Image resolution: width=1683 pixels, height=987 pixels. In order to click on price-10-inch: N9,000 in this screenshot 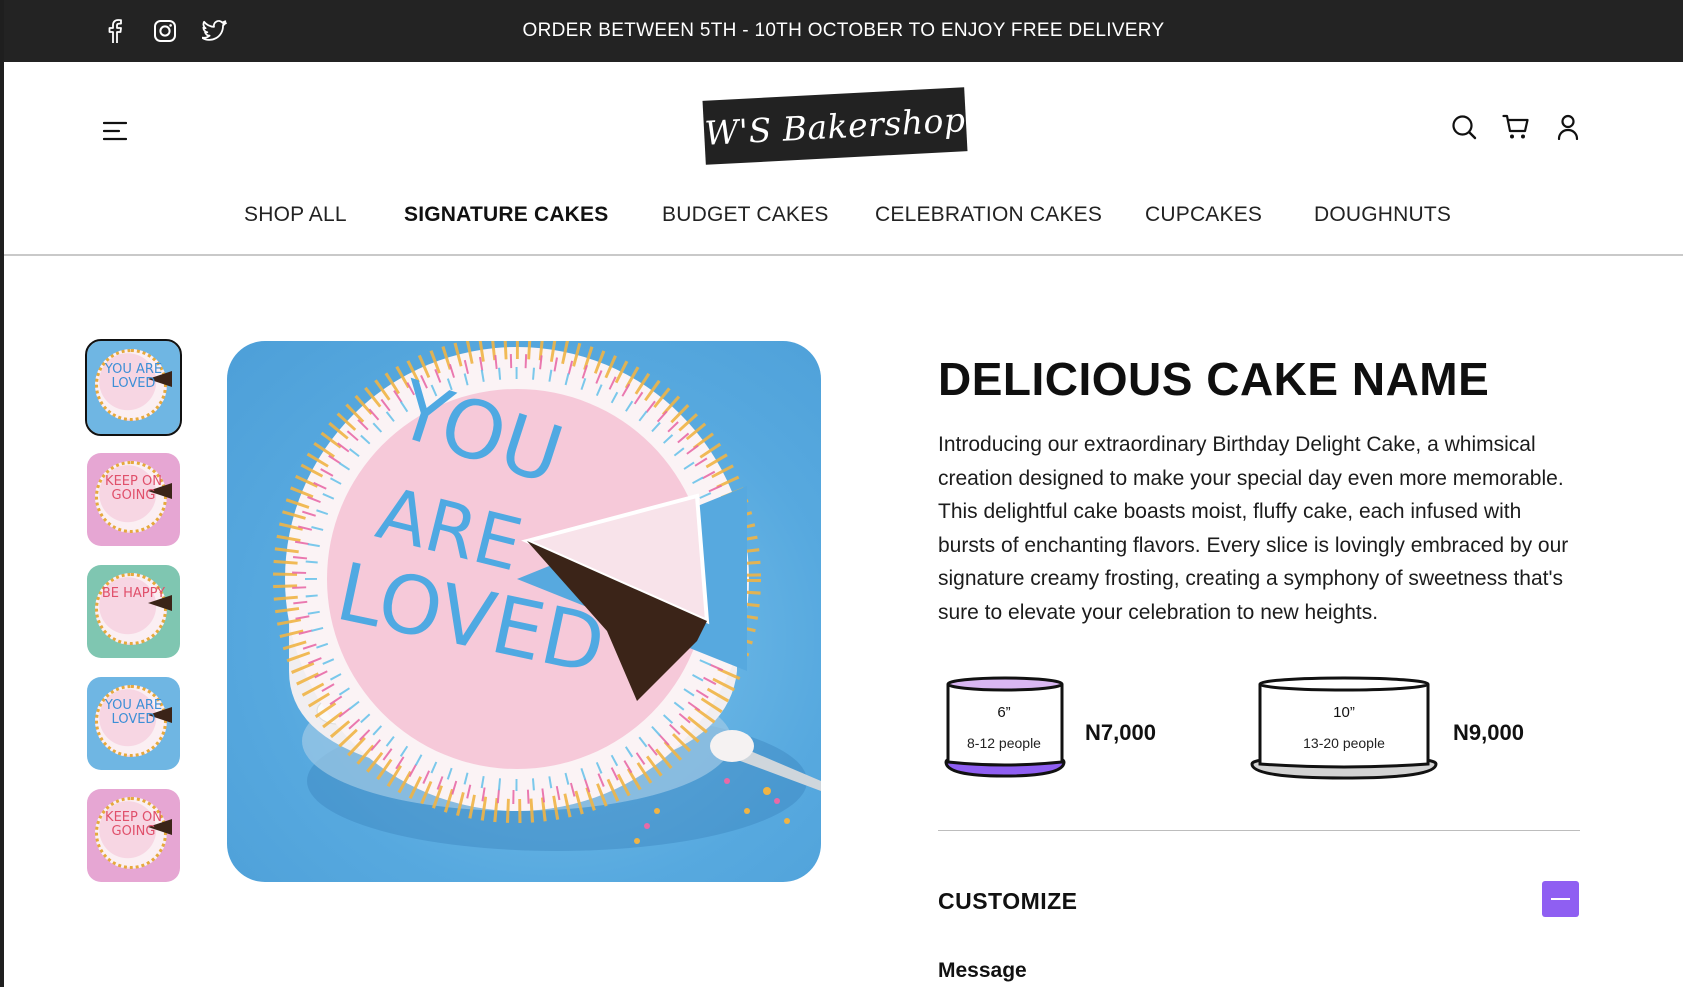, I will do `click(1488, 732)`.